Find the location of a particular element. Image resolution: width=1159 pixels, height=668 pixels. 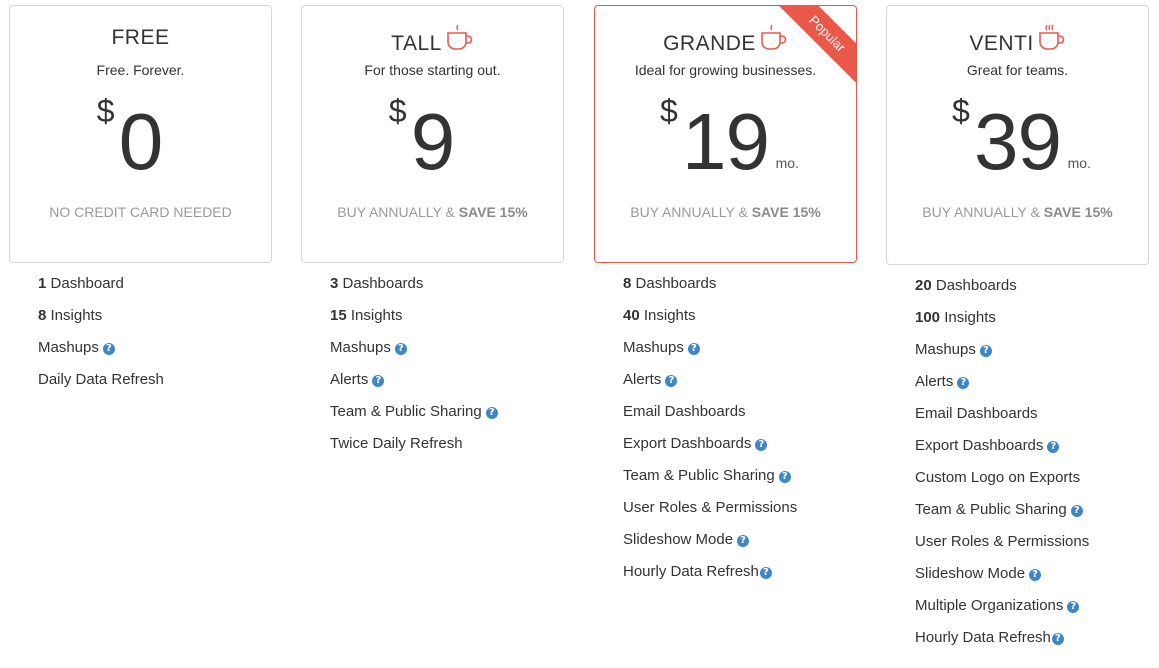

coffee-cup-icon is located at coordinates (459, 43).